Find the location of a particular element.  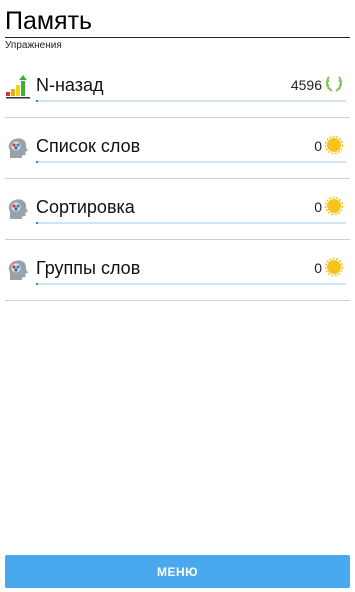

page-title: Память is located at coordinates (49, 21).